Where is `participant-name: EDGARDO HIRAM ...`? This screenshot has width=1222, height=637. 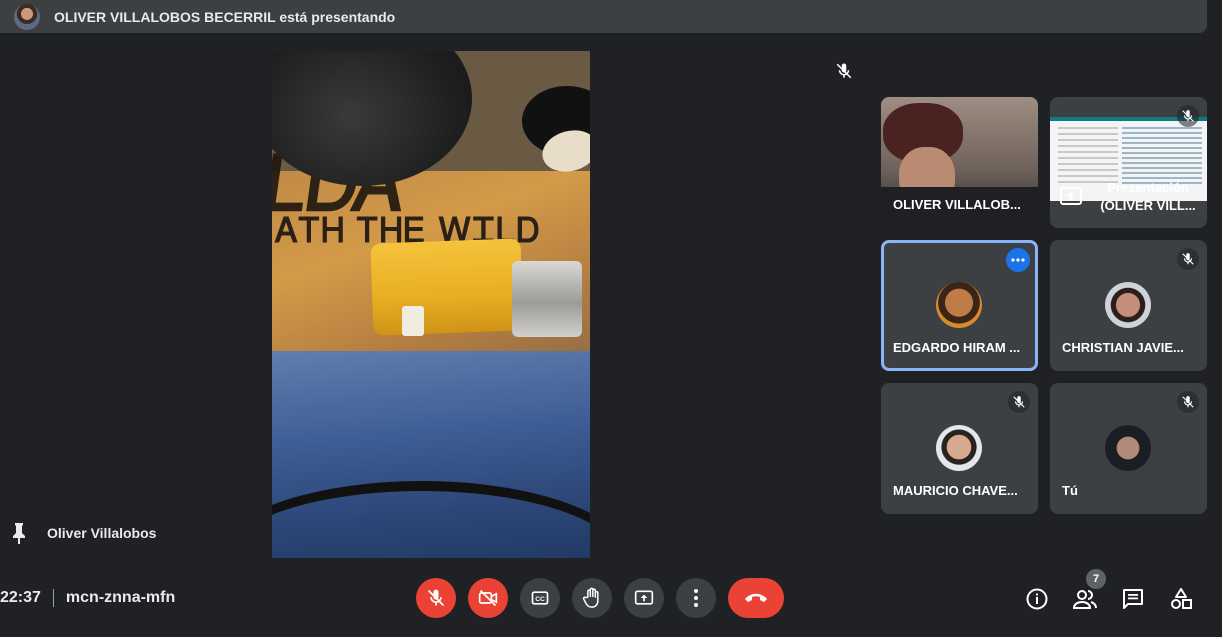
participant-name: EDGARDO HIRAM ... is located at coordinates (957, 347).